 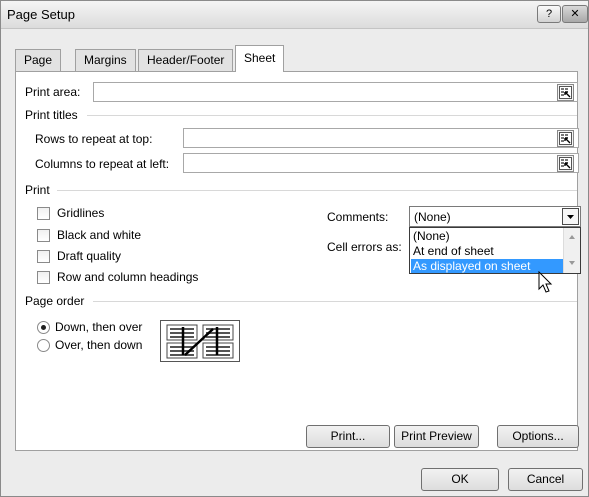 What do you see at coordinates (495, 216) in the screenshot?
I see `comments-select: (None)` at bounding box center [495, 216].